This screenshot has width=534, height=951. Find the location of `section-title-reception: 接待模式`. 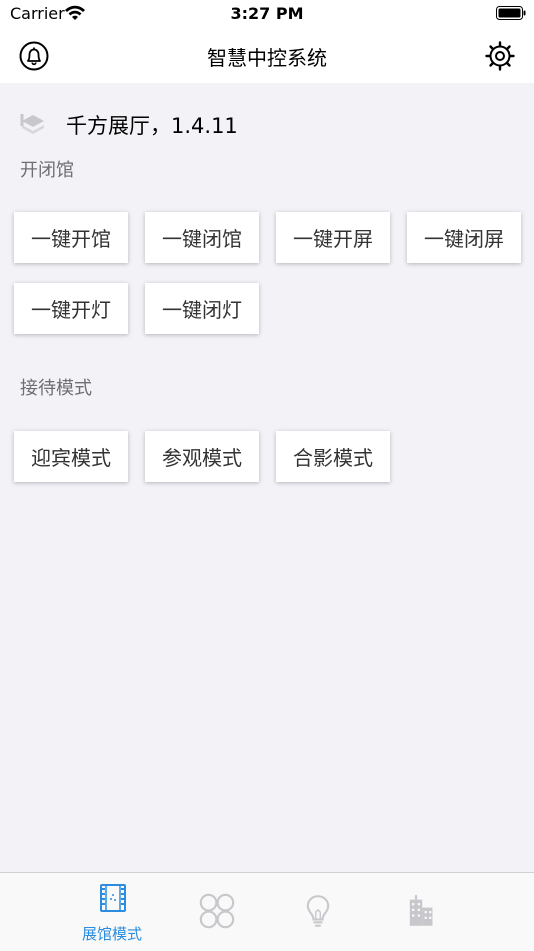

section-title-reception: 接待模式 is located at coordinates (56, 388).